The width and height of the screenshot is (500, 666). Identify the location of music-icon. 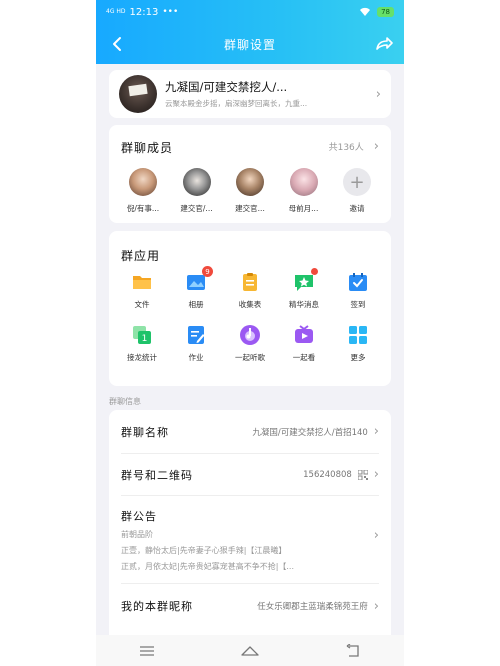
(250, 335).